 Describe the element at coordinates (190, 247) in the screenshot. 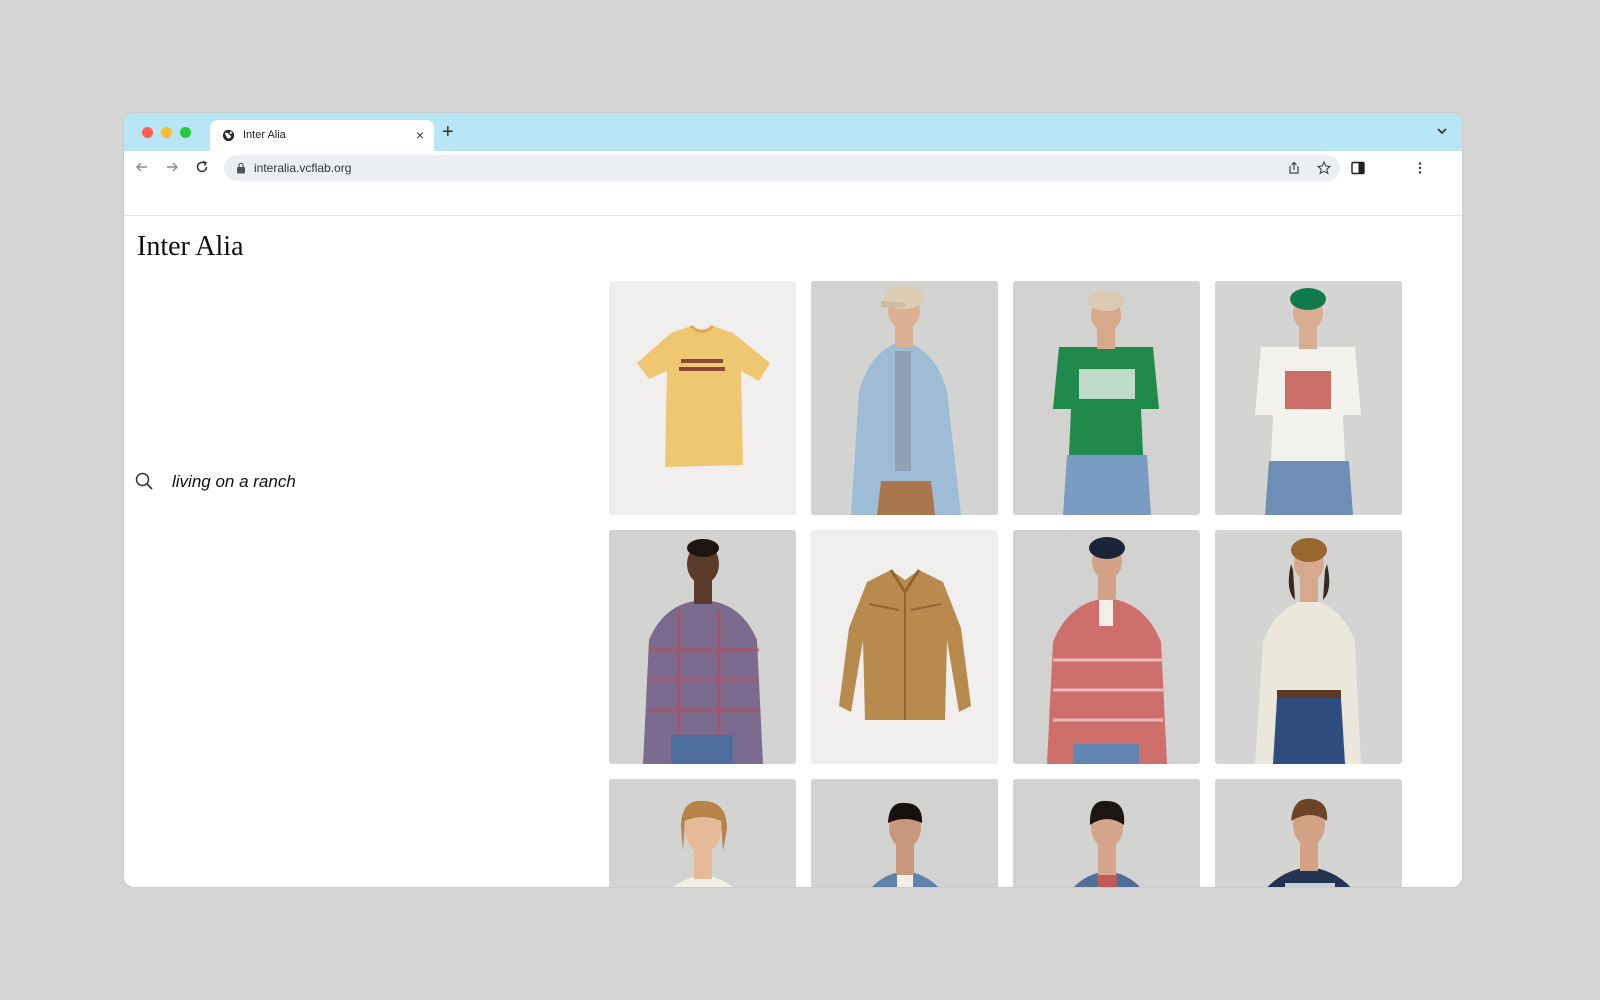

I see `site-title: Inter Alia` at that location.